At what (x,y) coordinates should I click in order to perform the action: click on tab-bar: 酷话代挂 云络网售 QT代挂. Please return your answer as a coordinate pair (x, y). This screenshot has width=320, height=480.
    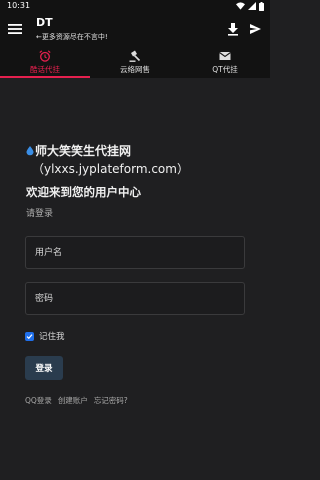
    Looking at the image, I should click on (135, 62).